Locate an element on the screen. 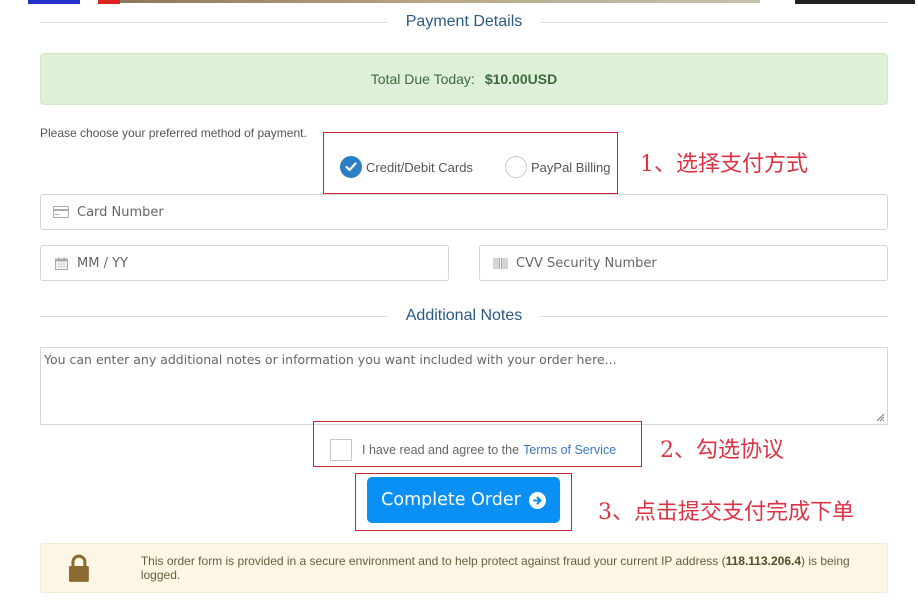  expiry-field is located at coordinates (244, 263).